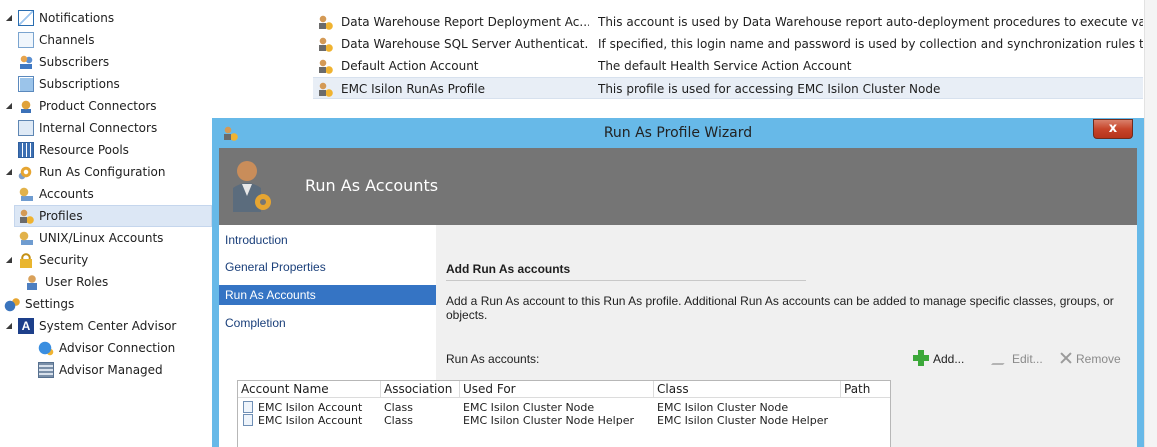 The image size is (1157, 447). Describe the element at coordinates (1113, 129) in the screenshot. I see `close-button: x` at that location.